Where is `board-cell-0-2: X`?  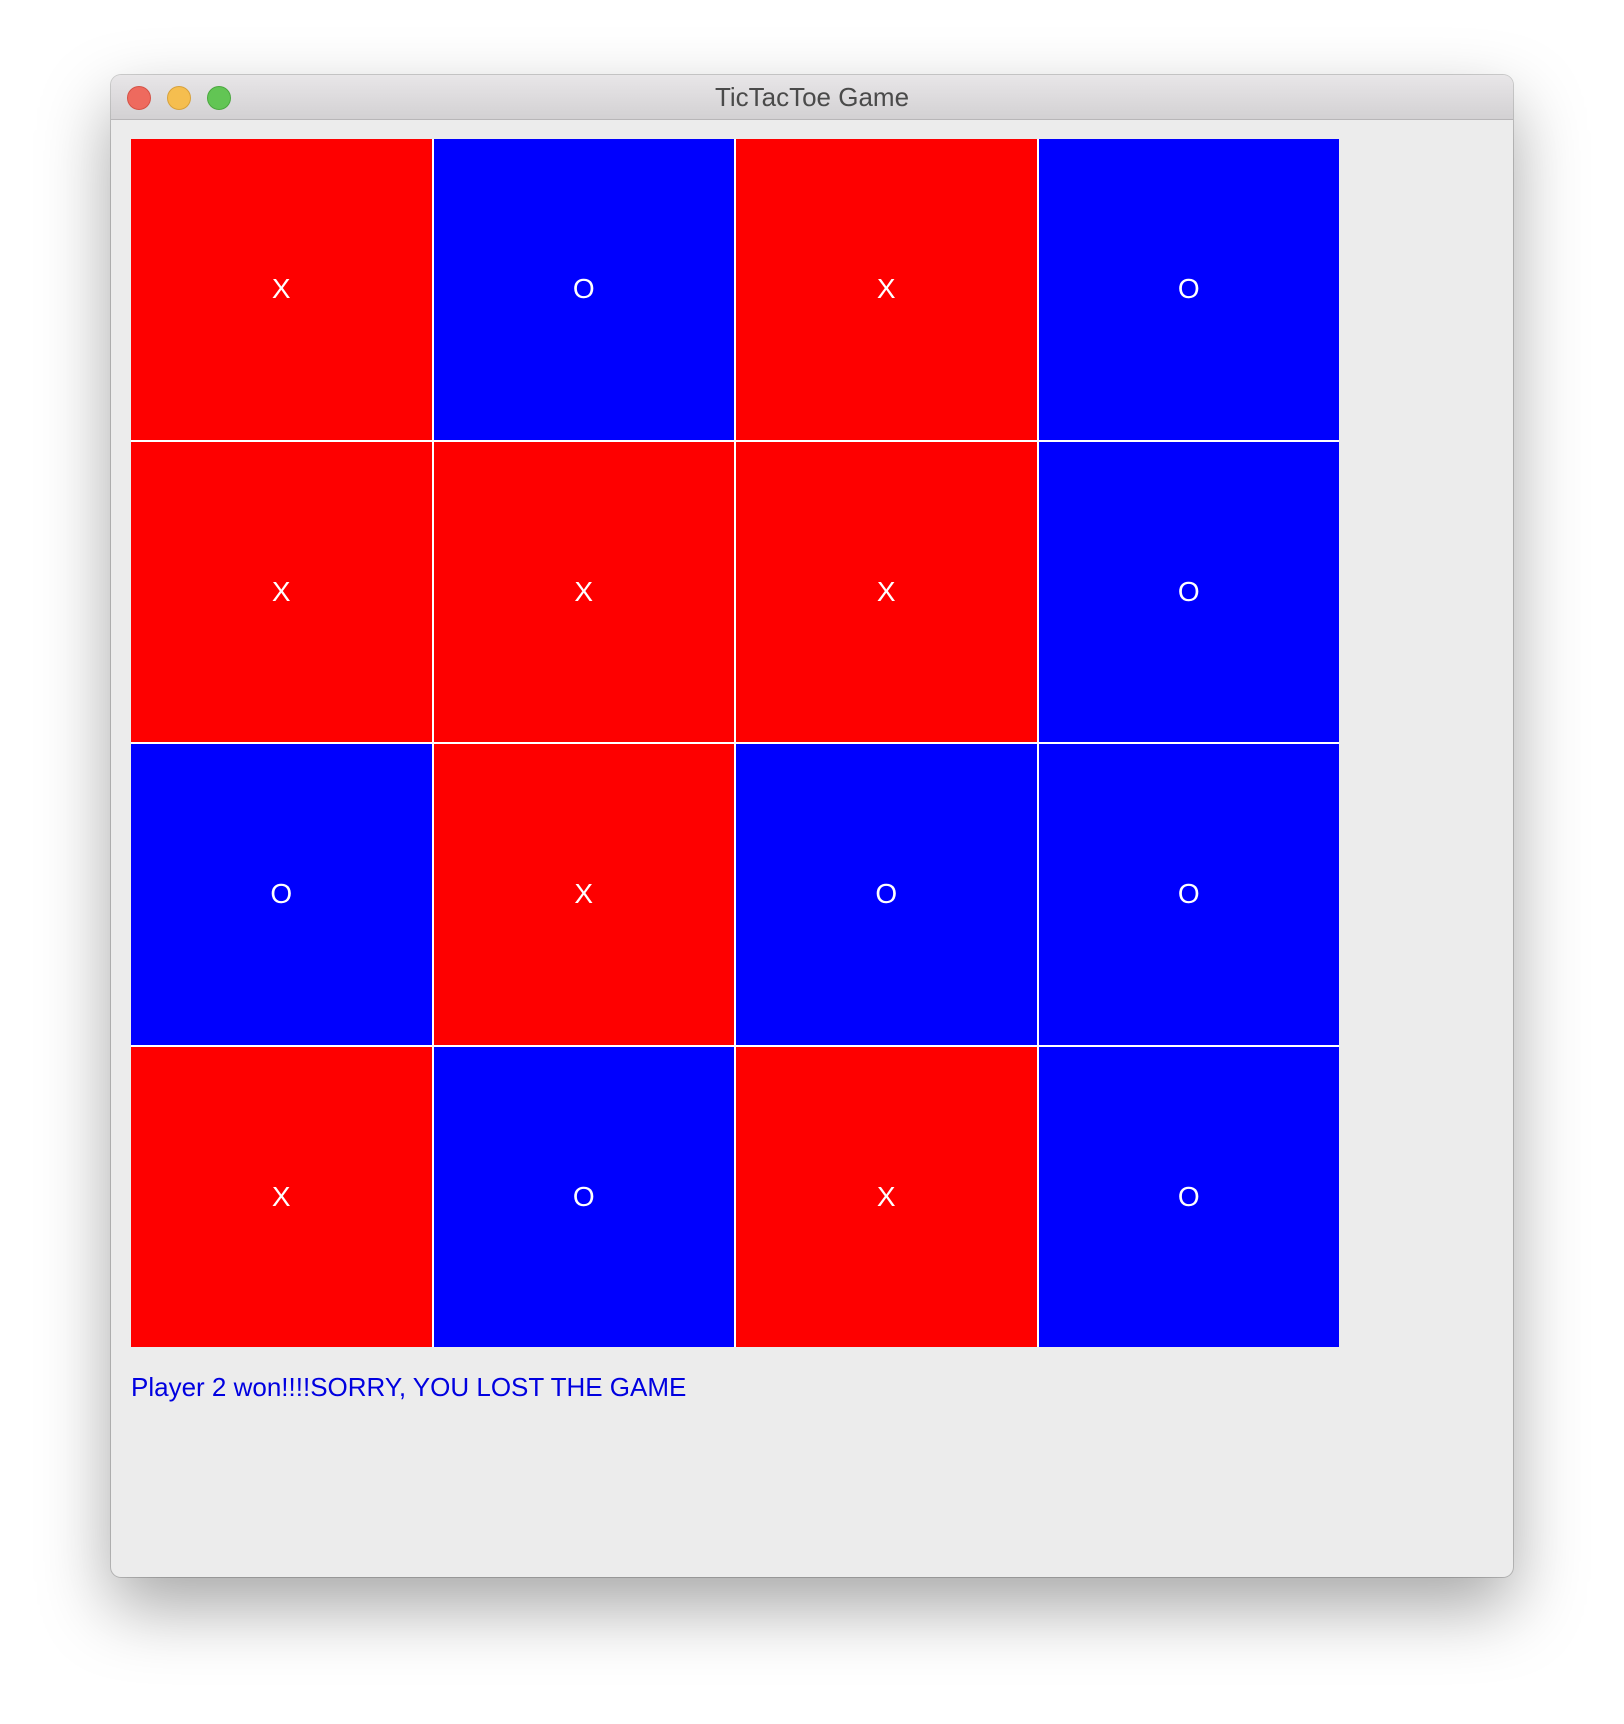
board-cell-0-2: X is located at coordinates (886, 289).